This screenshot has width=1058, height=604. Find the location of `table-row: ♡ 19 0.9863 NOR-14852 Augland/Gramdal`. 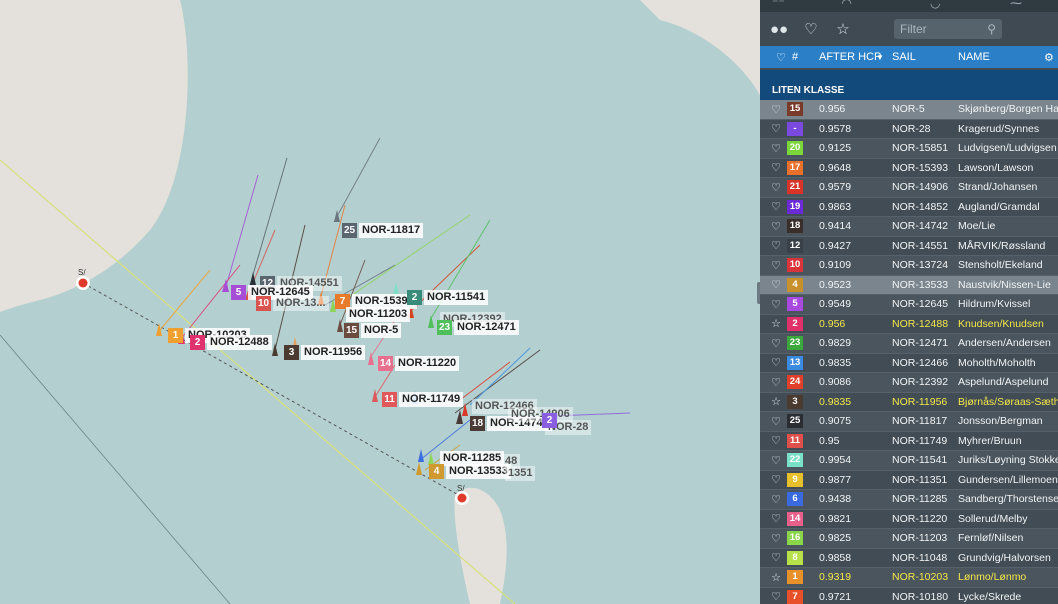

table-row: ♡ 19 0.9863 NOR-14852 Augland/Gramdal is located at coordinates (909, 207).